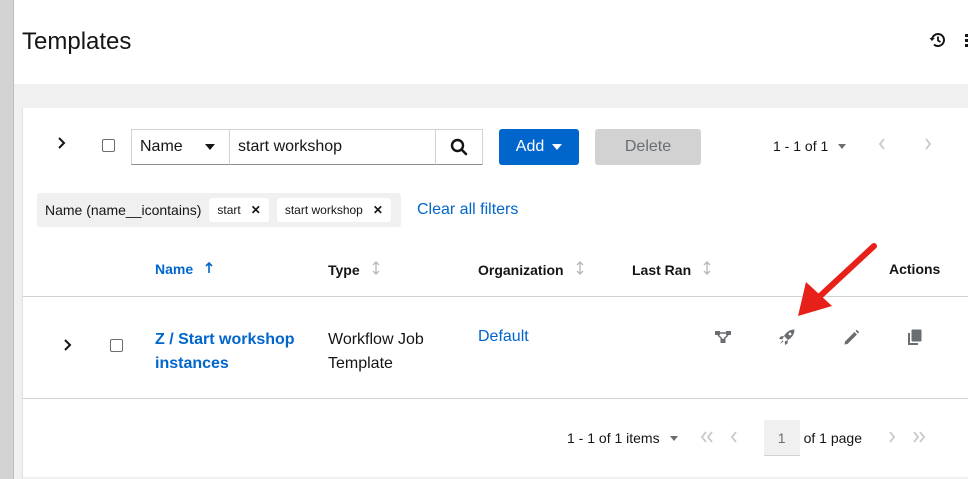 The width and height of the screenshot is (968, 479). Describe the element at coordinates (613, 438) in the screenshot. I see `items-label: 1 - 1 of 1 items` at that location.